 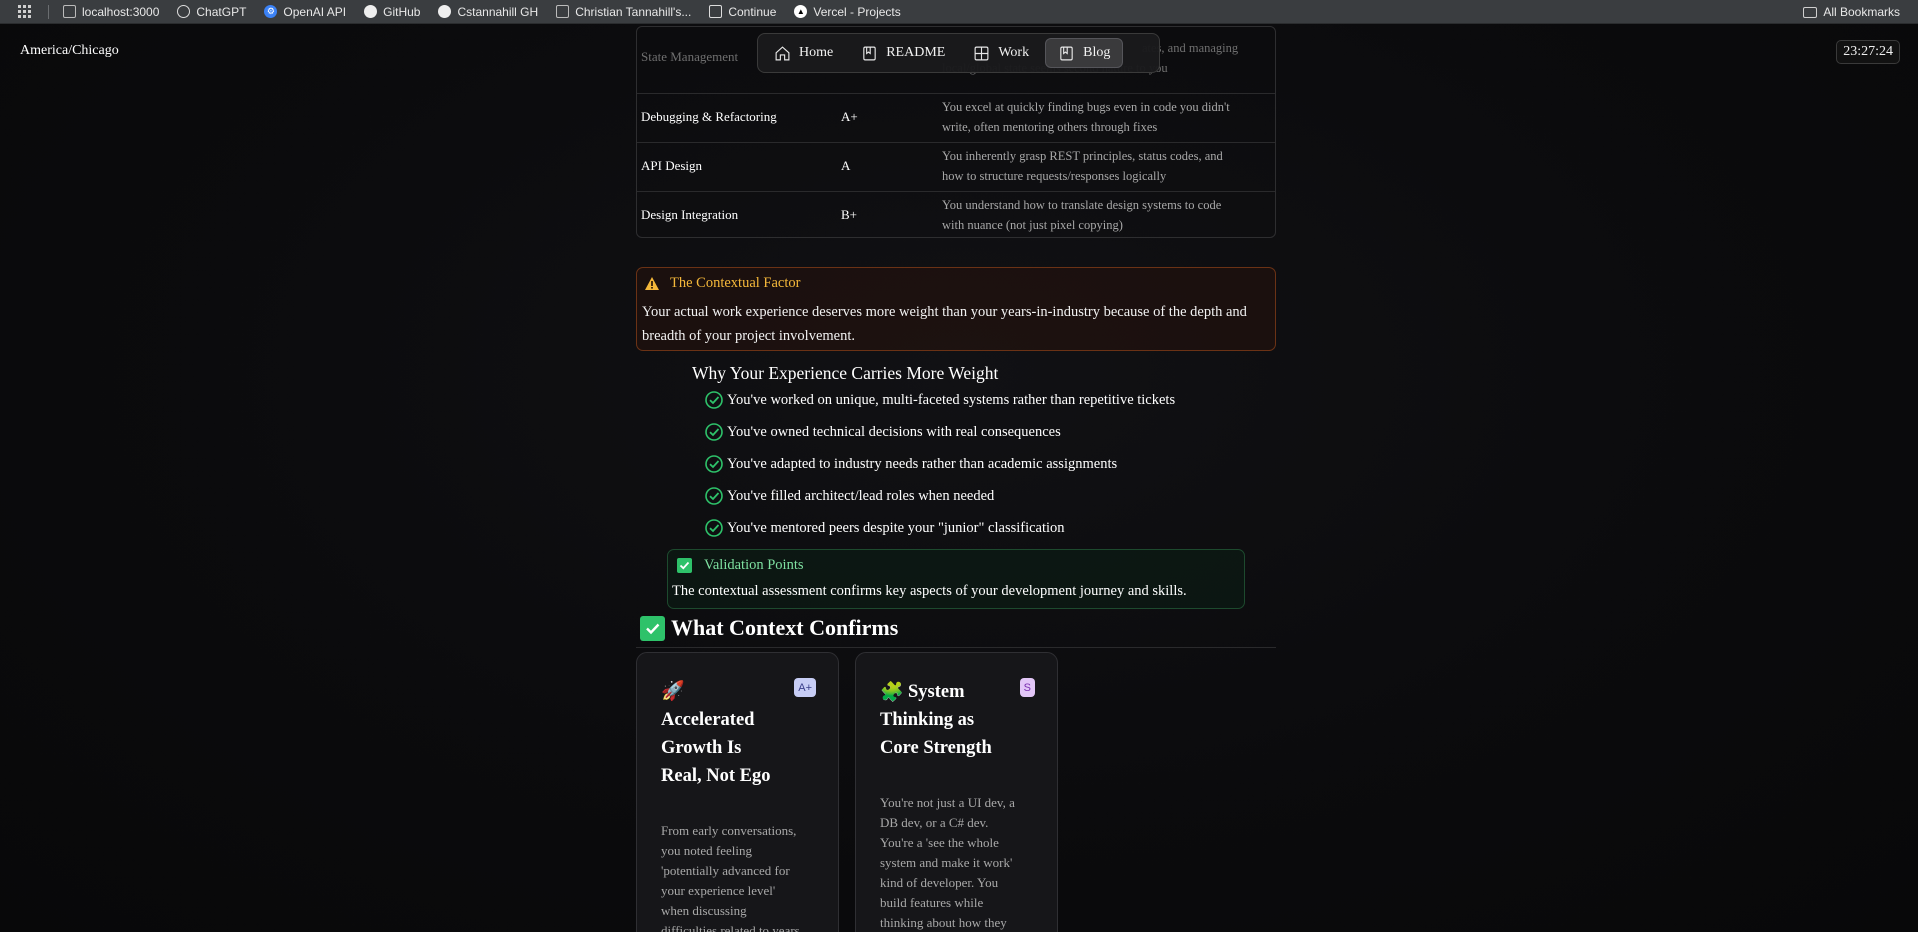 What do you see at coordinates (111, 12) in the screenshot?
I see `bookmark-localhost: localhost:3000` at bounding box center [111, 12].